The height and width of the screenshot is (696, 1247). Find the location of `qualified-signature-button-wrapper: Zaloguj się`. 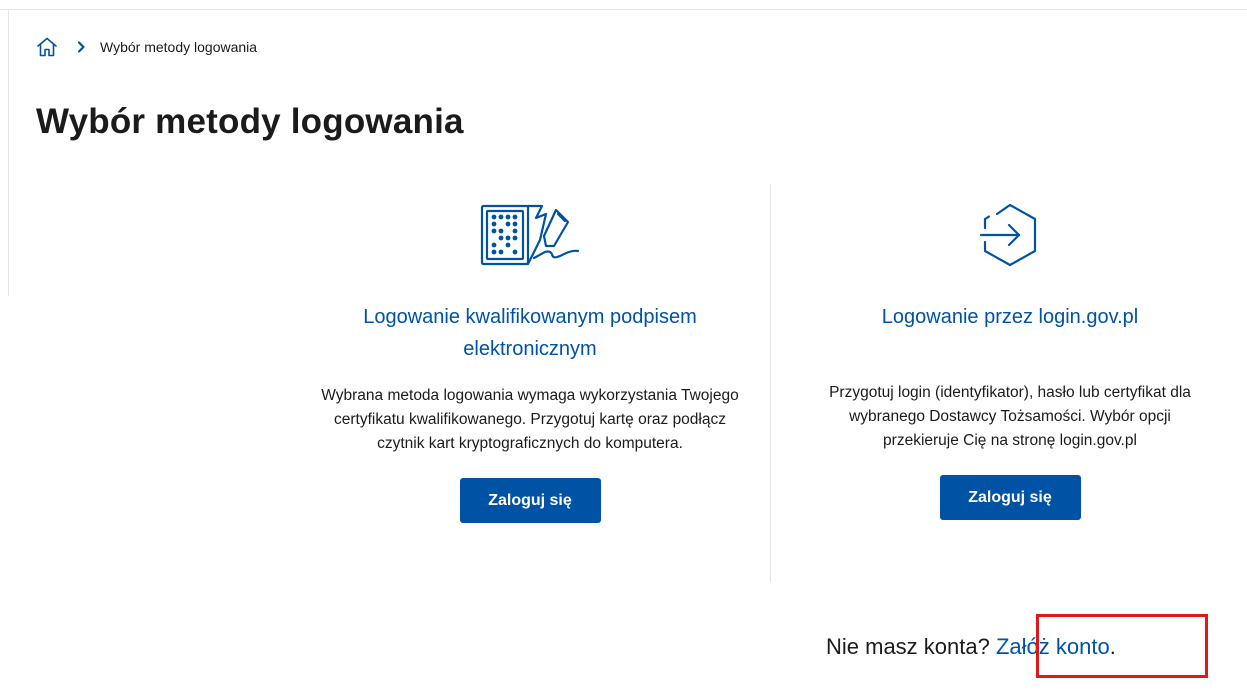

qualified-signature-button-wrapper: Zaloguj się is located at coordinates (530, 500).